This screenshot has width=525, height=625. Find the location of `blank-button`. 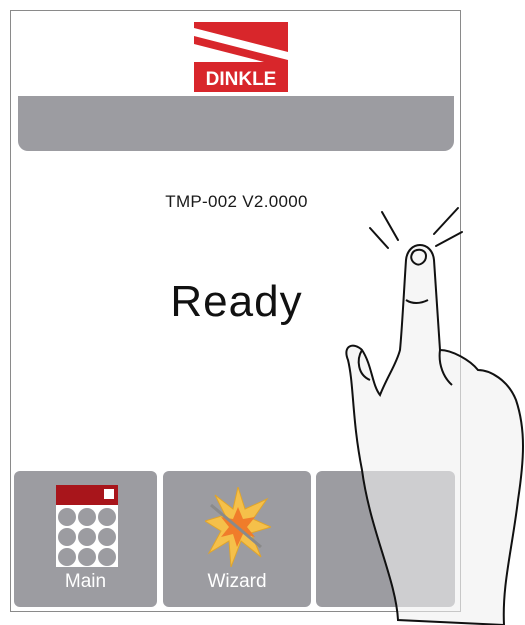

blank-button is located at coordinates (385, 539).